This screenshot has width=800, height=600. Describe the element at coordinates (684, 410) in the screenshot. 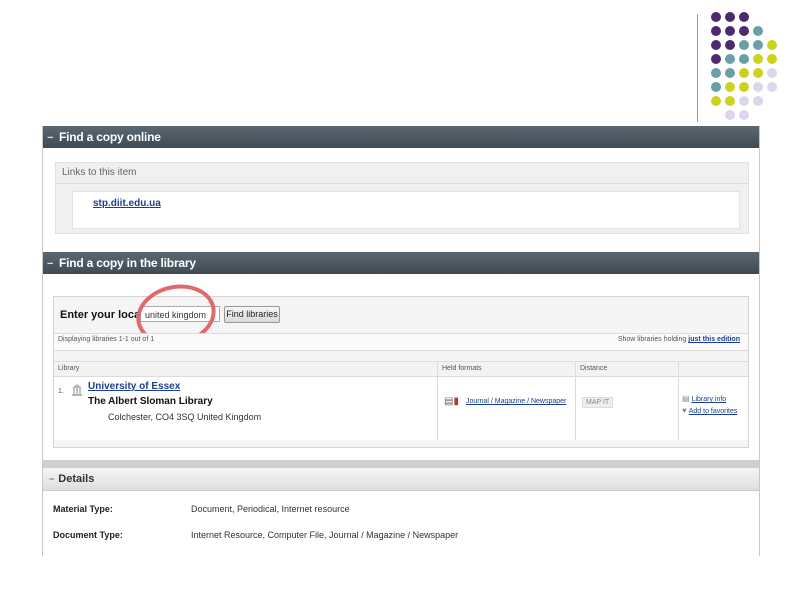

I see `heart-icon: ♥` at that location.